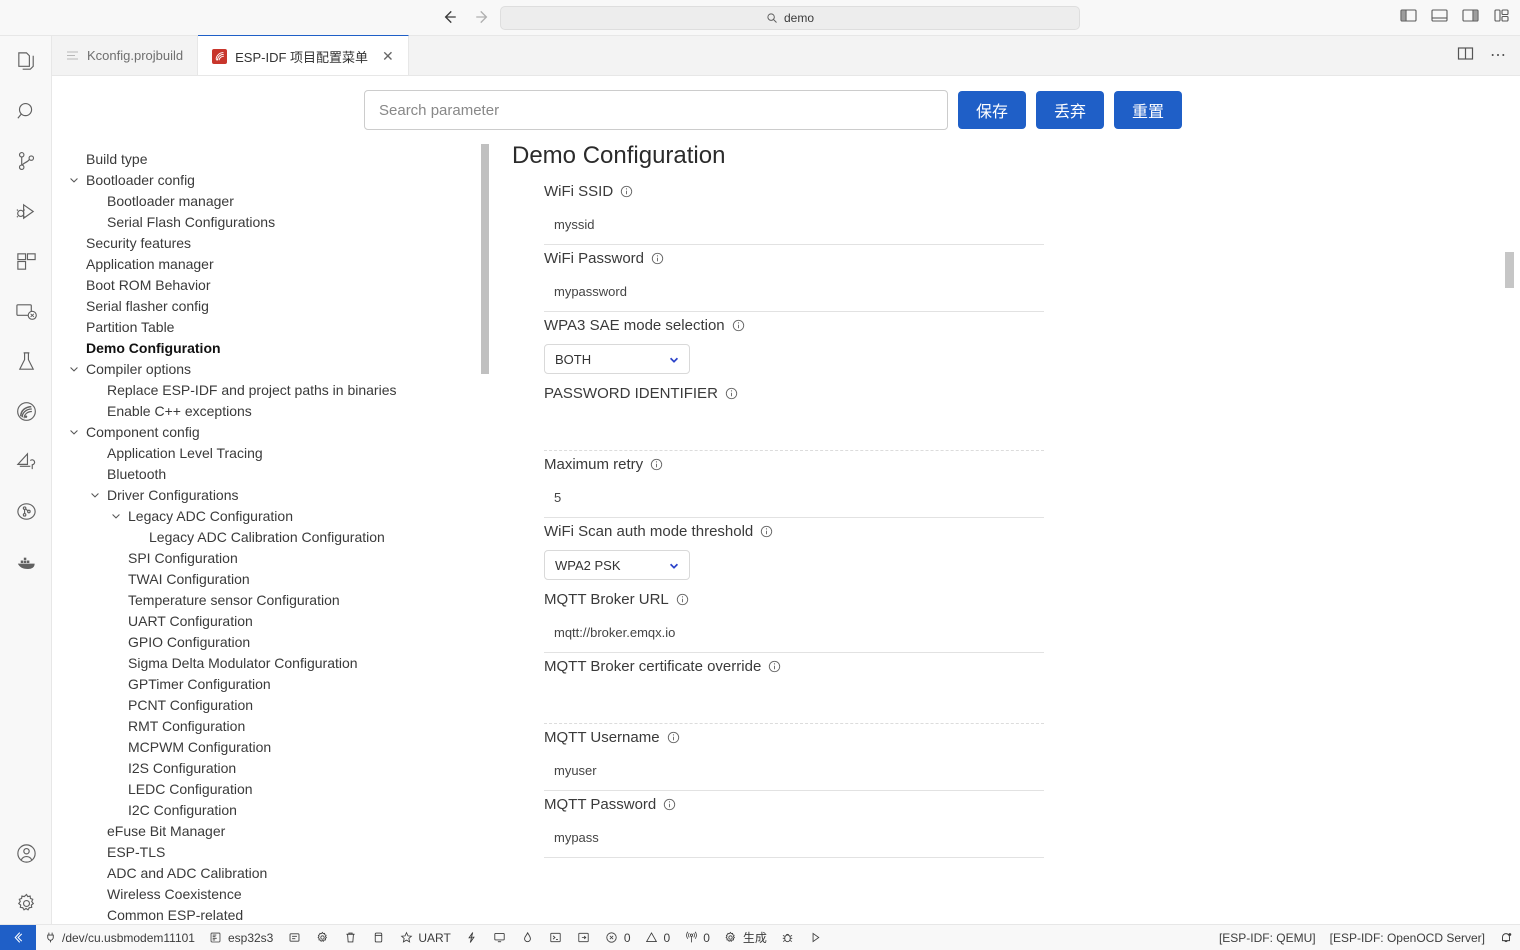 Image resolution: width=1520 pixels, height=950 pixels. I want to click on tree-item: eFuse Bit Manager, so click(280, 830).